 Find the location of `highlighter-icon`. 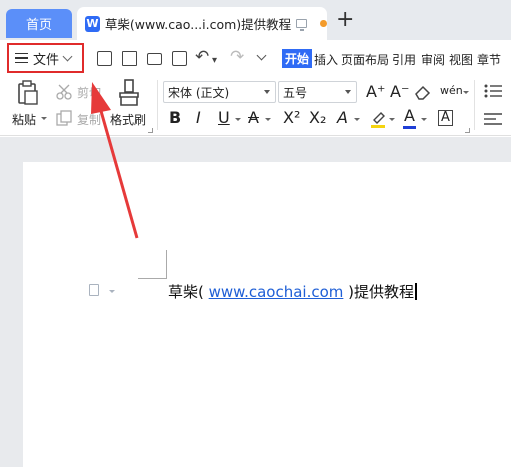

highlighter-icon is located at coordinates (378, 119).